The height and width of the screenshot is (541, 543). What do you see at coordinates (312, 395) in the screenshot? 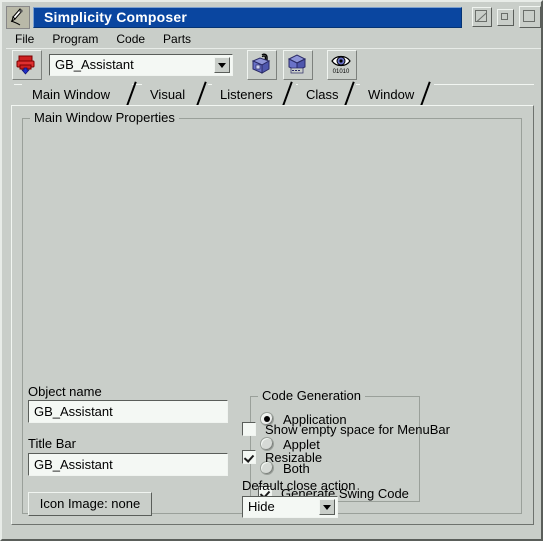
I see `group-title: Code Generation` at bounding box center [312, 395].